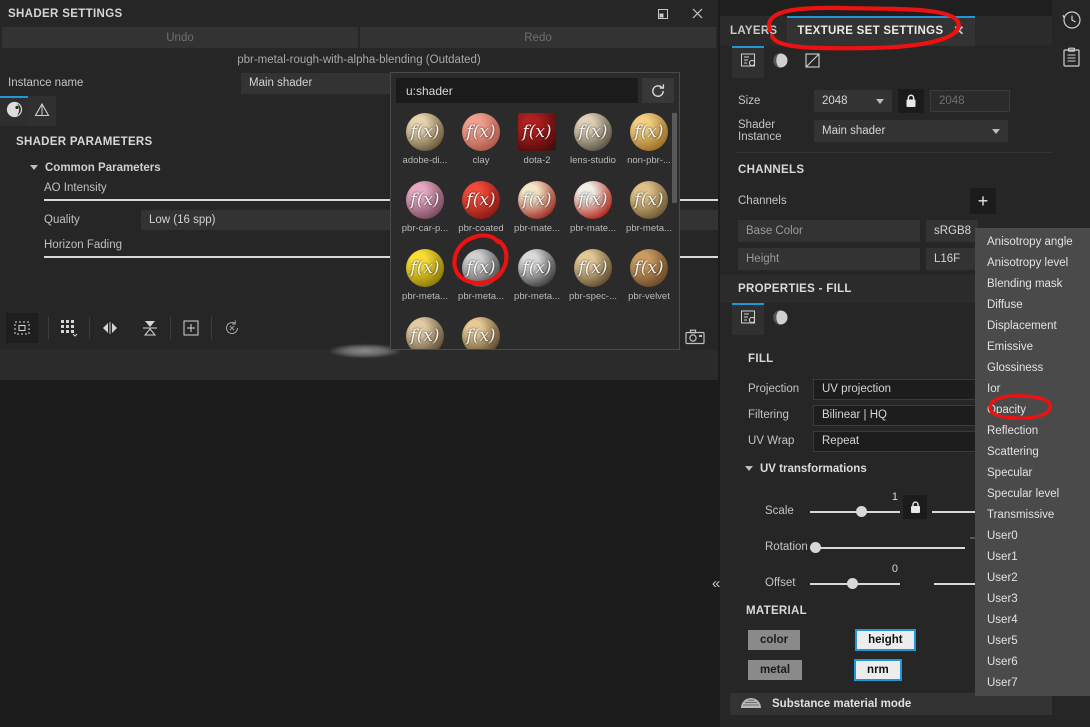 The height and width of the screenshot is (727, 1090). I want to click on mirror-plane-icon, so click(150, 328).